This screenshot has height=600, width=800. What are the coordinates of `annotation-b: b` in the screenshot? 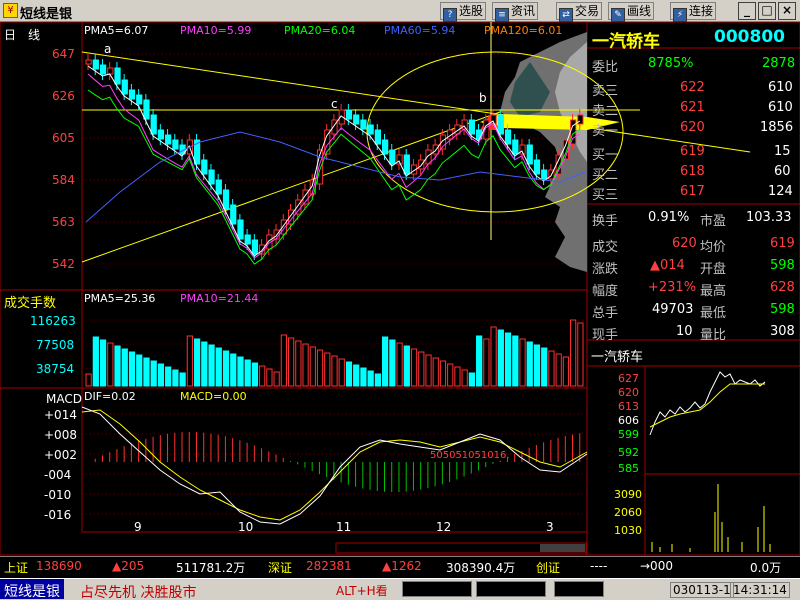 It's located at (483, 98).